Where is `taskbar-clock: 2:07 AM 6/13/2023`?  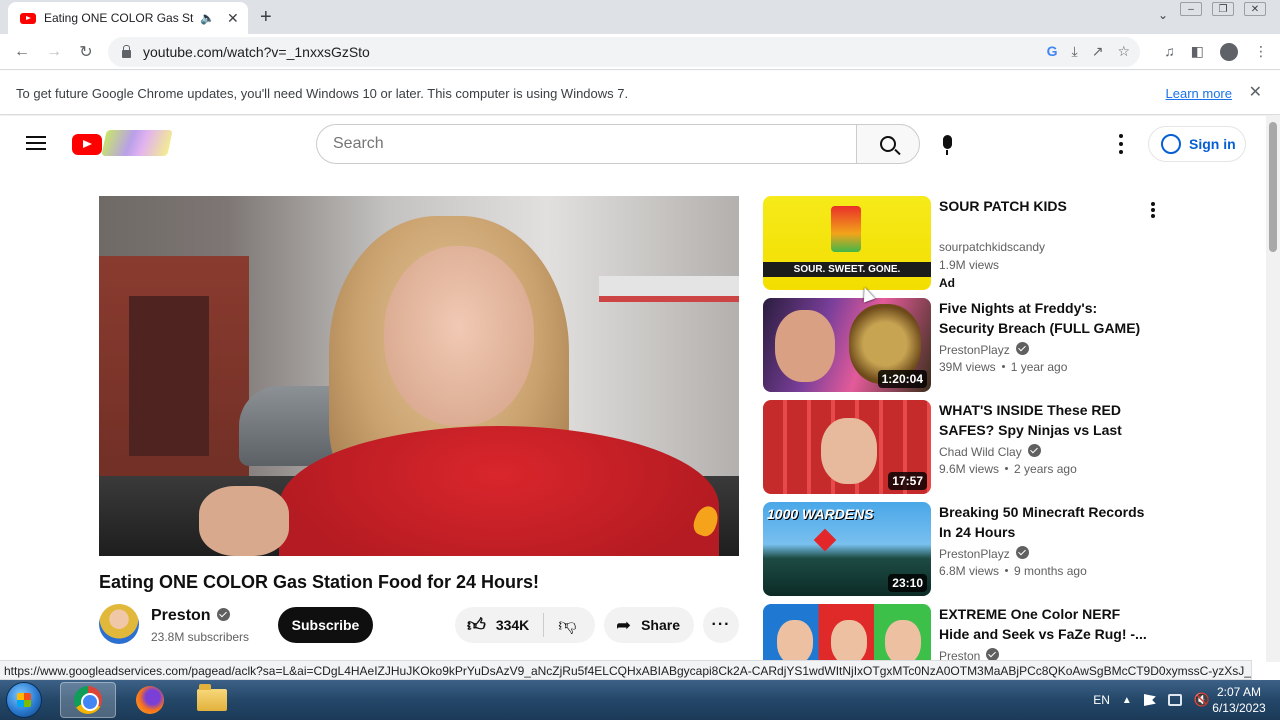 taskbar-clock: 2:07 AM 6/13/2023 is located at coordinates (1239, 700).